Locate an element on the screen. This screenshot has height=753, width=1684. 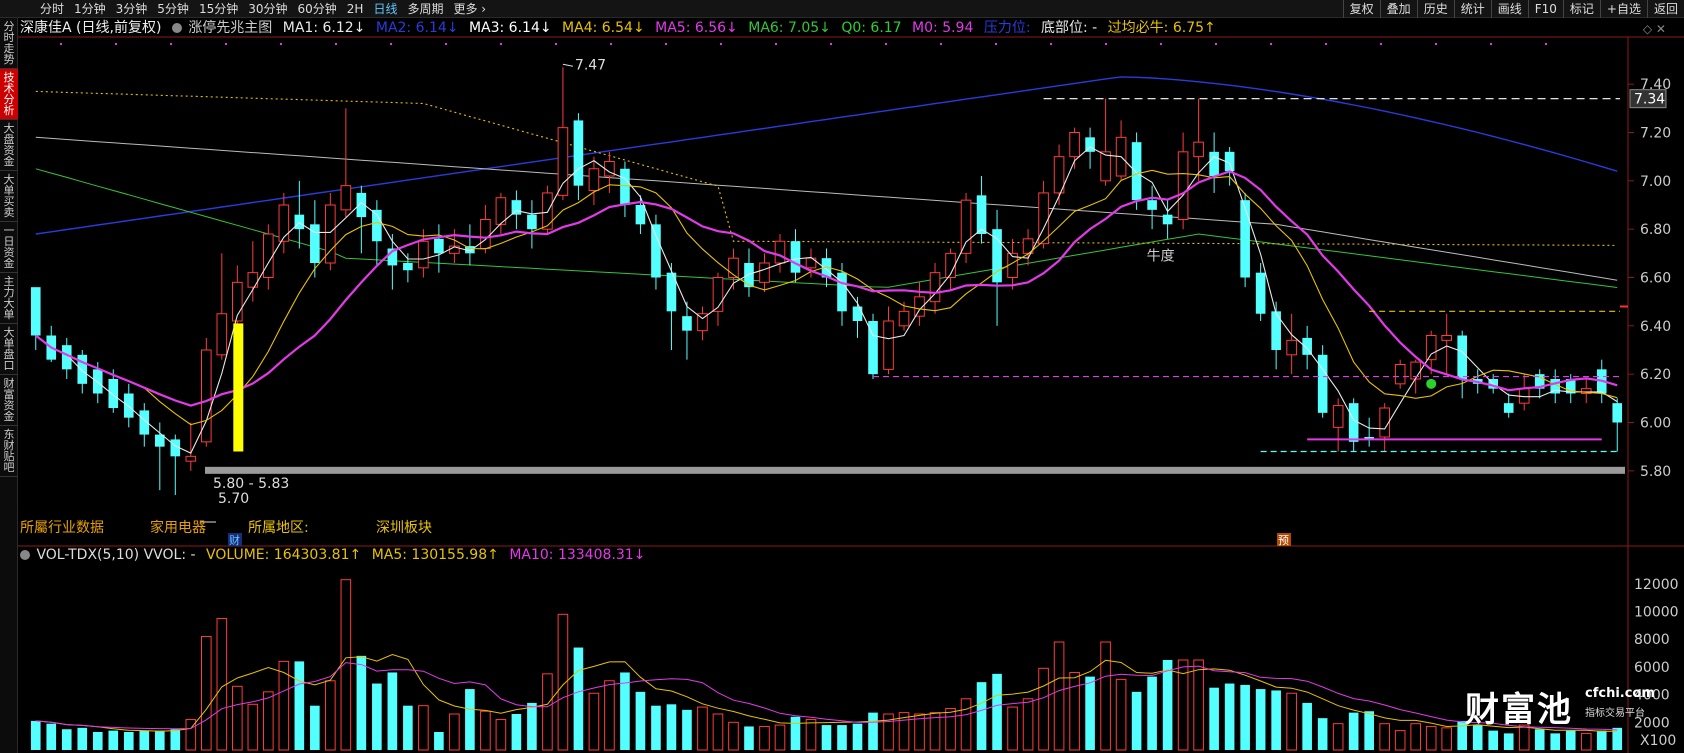
price-tick: 5.80 is located at coordinates (1655, 472).